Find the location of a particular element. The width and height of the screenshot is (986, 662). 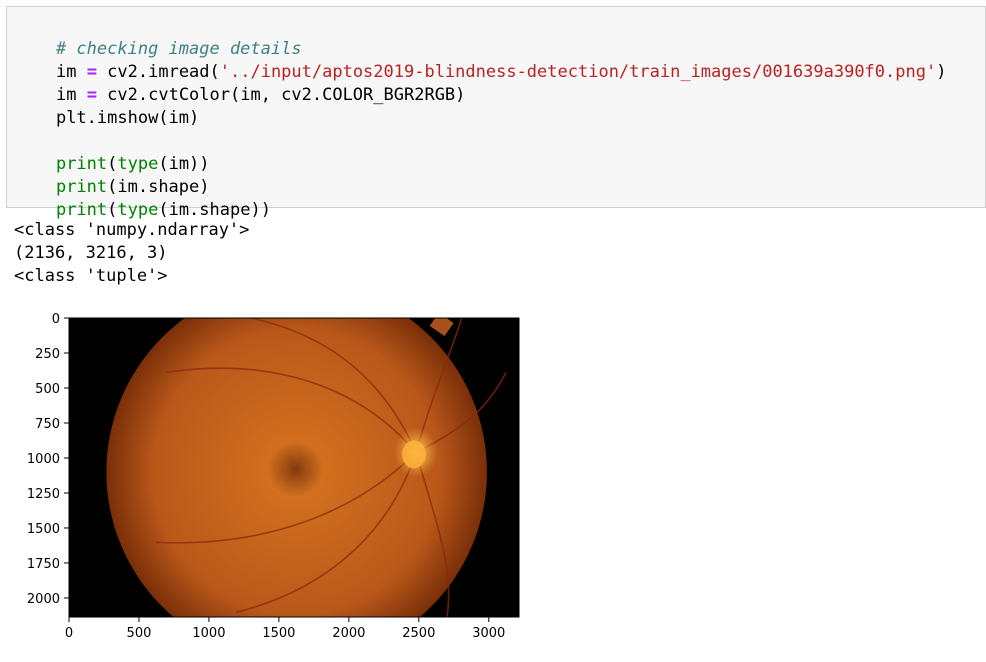

x-tick-label: 0 is located at coordinates (69, 633).